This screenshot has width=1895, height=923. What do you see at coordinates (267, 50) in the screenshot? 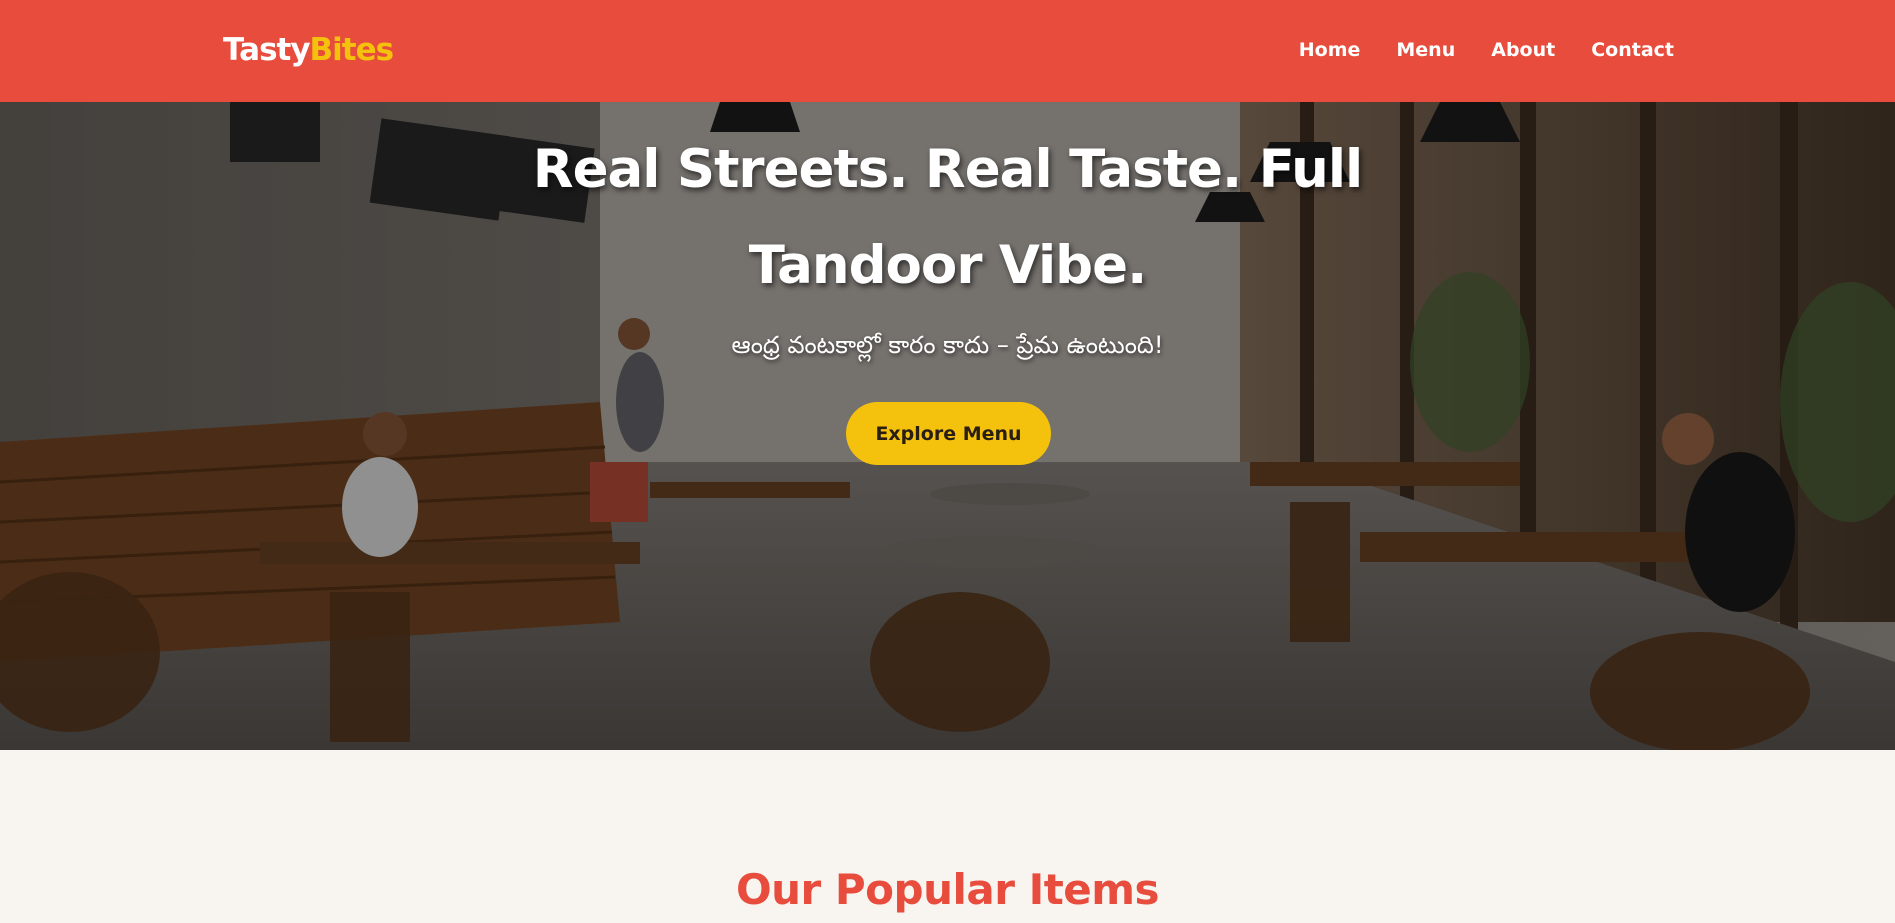
I see `logo-text-tasty: Tasty` at bounding box center [267, 50].